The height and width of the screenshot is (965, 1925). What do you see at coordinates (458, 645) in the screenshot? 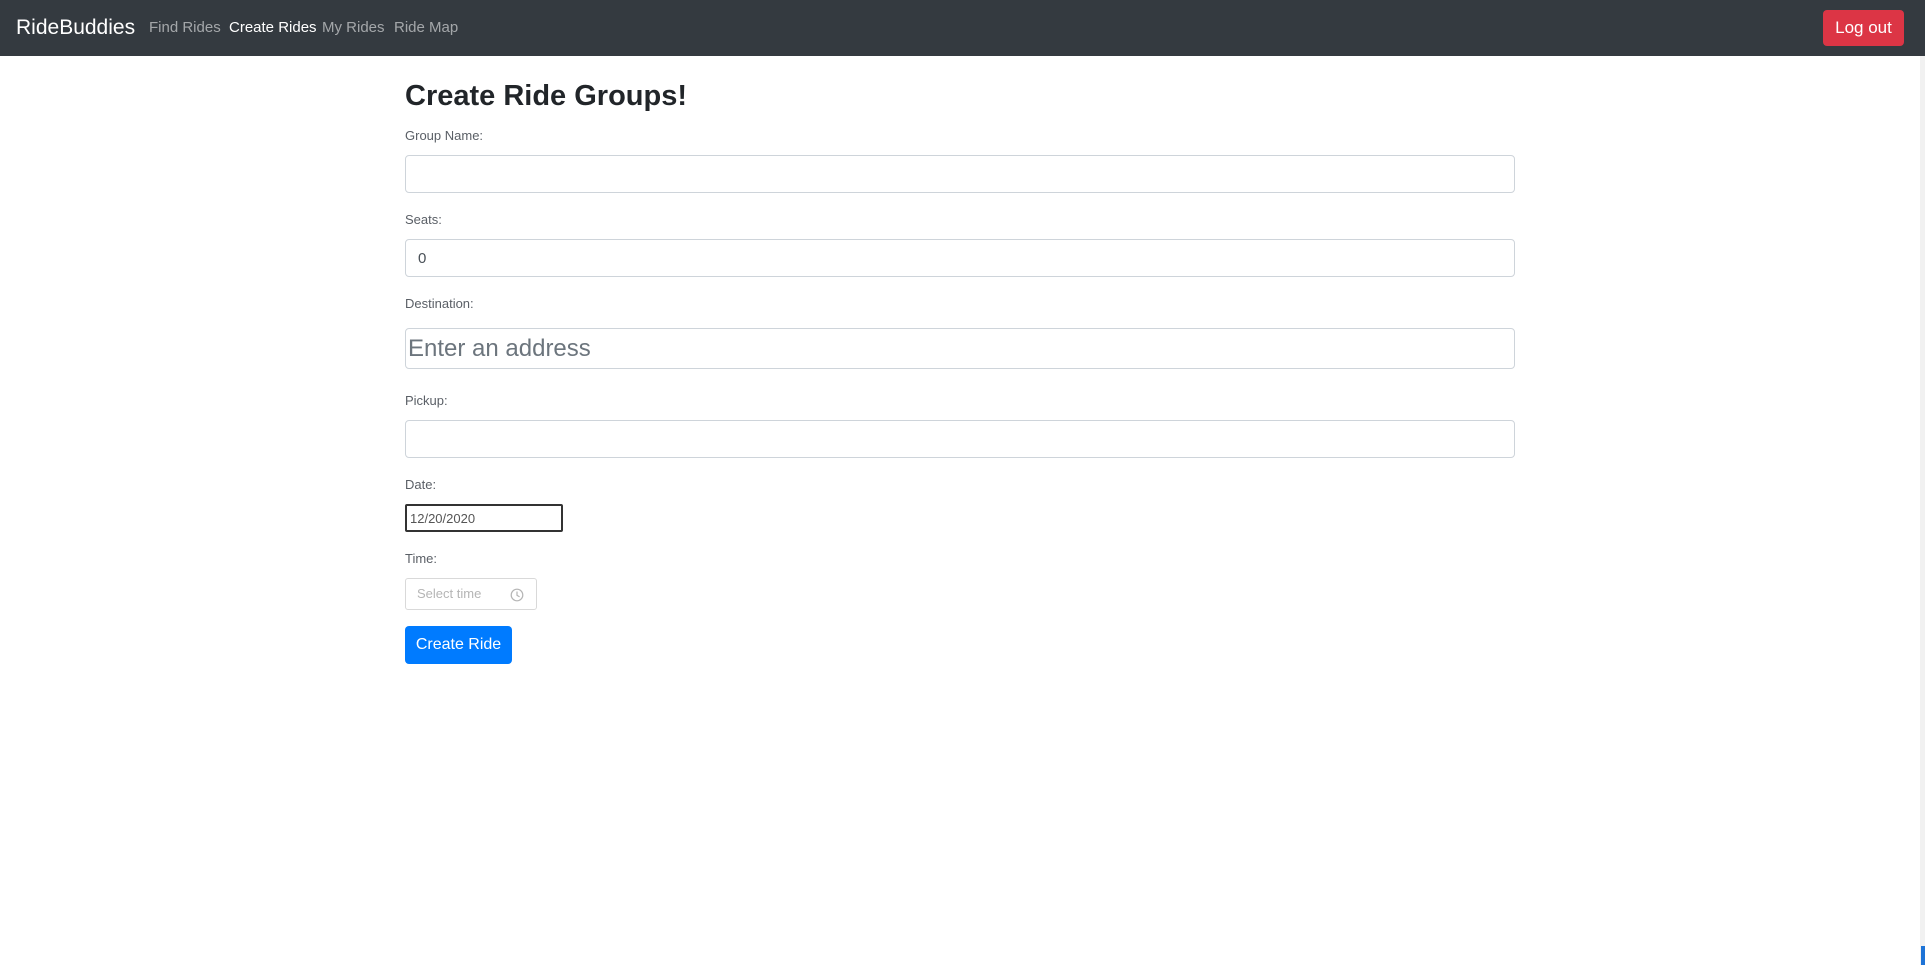
I see `create-ride-button: Create Ride` at bounding box center [458, 645].